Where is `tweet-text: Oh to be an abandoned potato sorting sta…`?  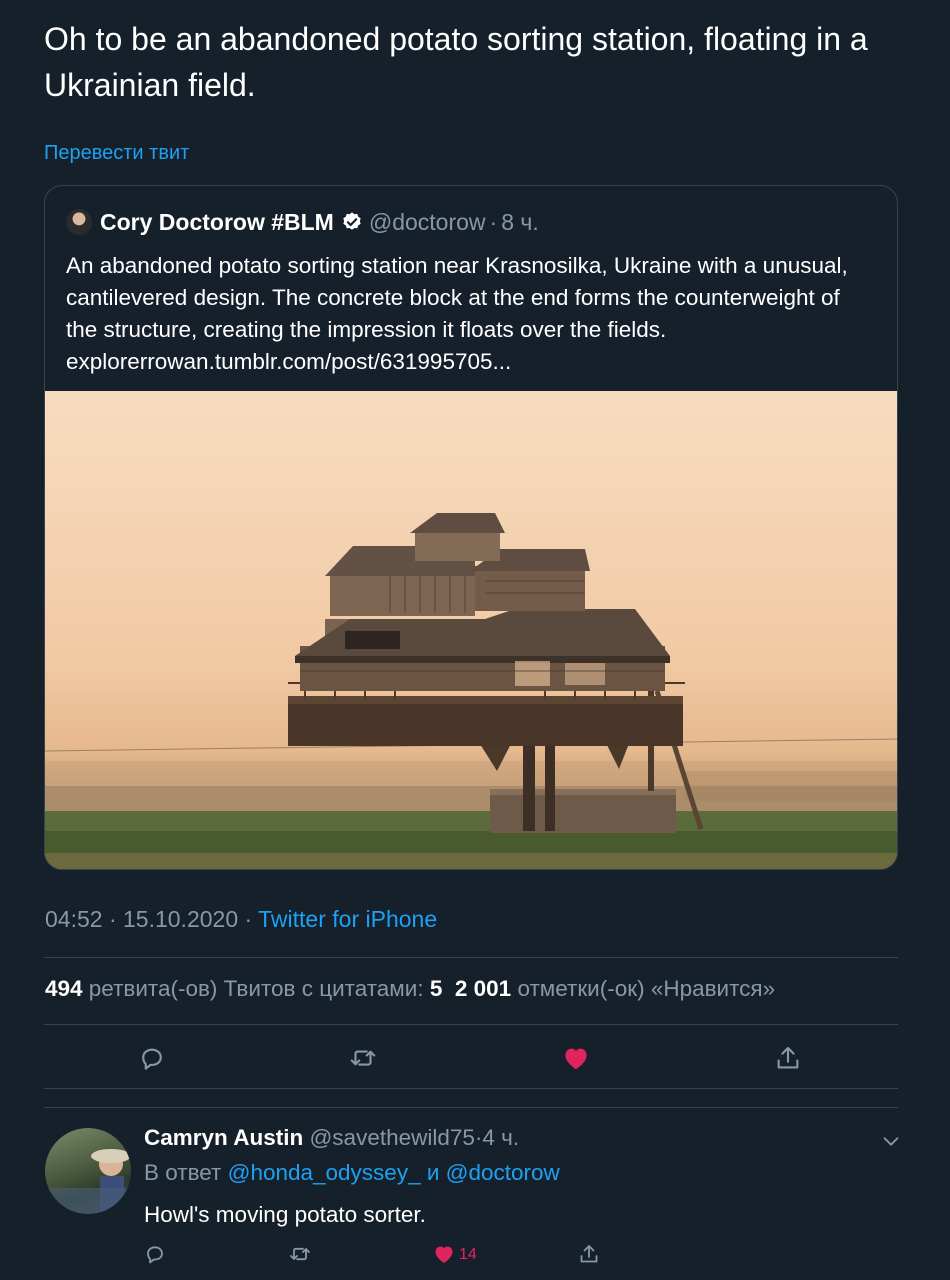
tweet-text: Oh to be an abandoned potato sorting sta… is located at coordinates (456, 62).